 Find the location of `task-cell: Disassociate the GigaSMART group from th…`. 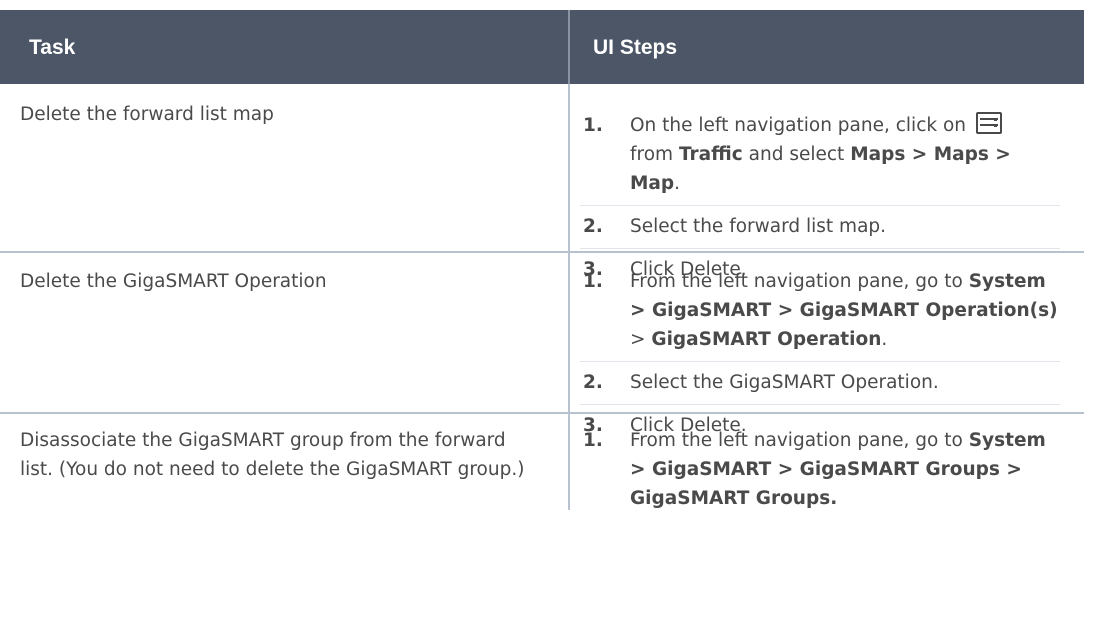

task-cell: Disassociate the GigaSMART group from th… is located at coordinates (272, 455).